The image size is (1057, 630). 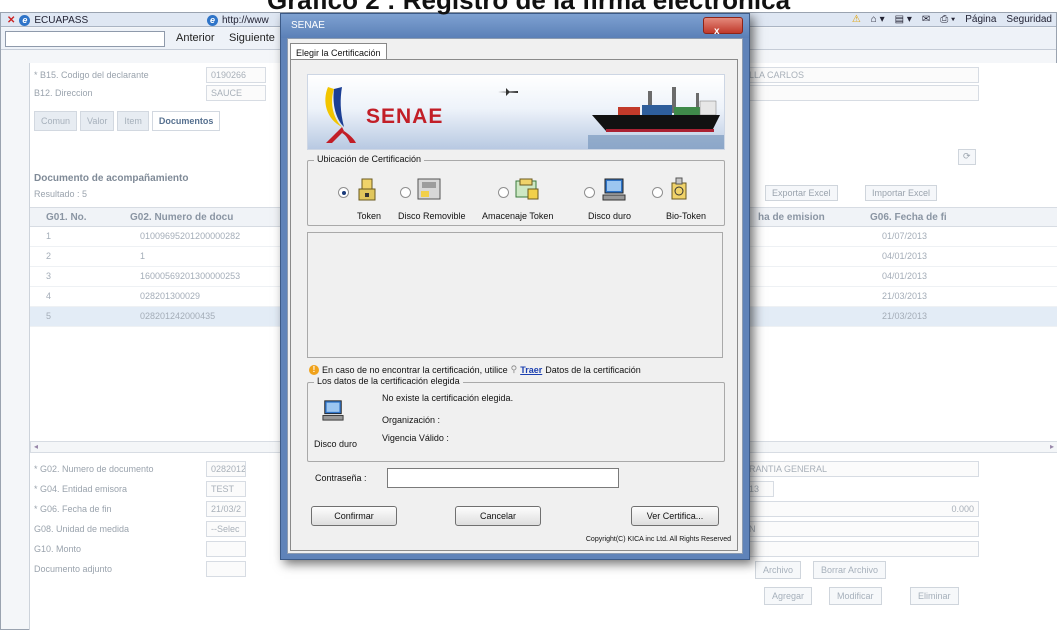 What do you see at coordinates (170, 296) in the screenshot?
I see `cell-doc: 028201300029` at bounding box center [170, 296].